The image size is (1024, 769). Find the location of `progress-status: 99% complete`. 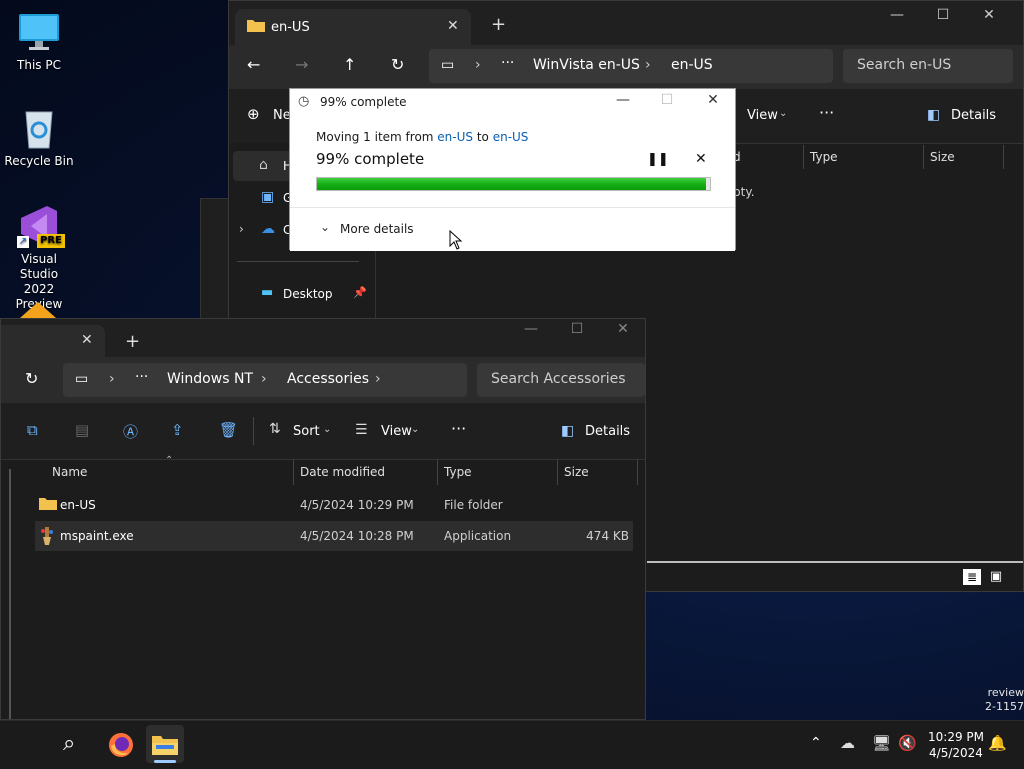

progress-status: 99% complete is located at coordinates (370, 159).